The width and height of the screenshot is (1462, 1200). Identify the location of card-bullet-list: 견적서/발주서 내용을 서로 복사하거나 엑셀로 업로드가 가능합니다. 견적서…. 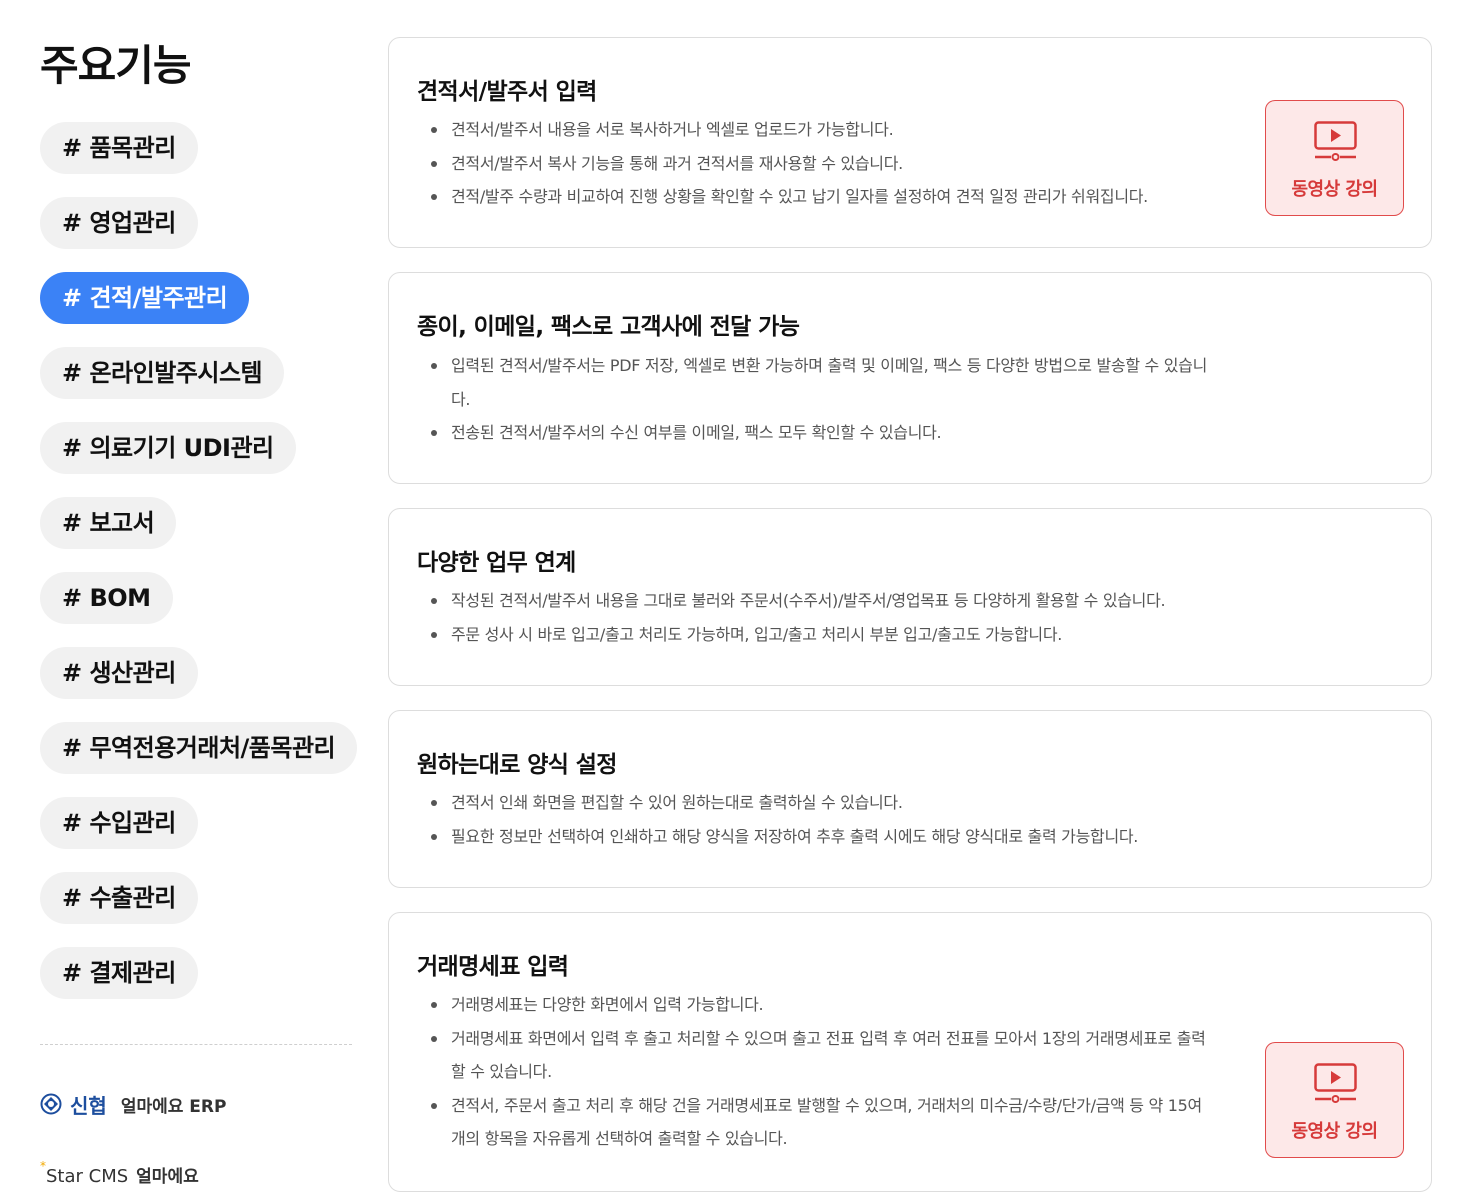
(824, 163).